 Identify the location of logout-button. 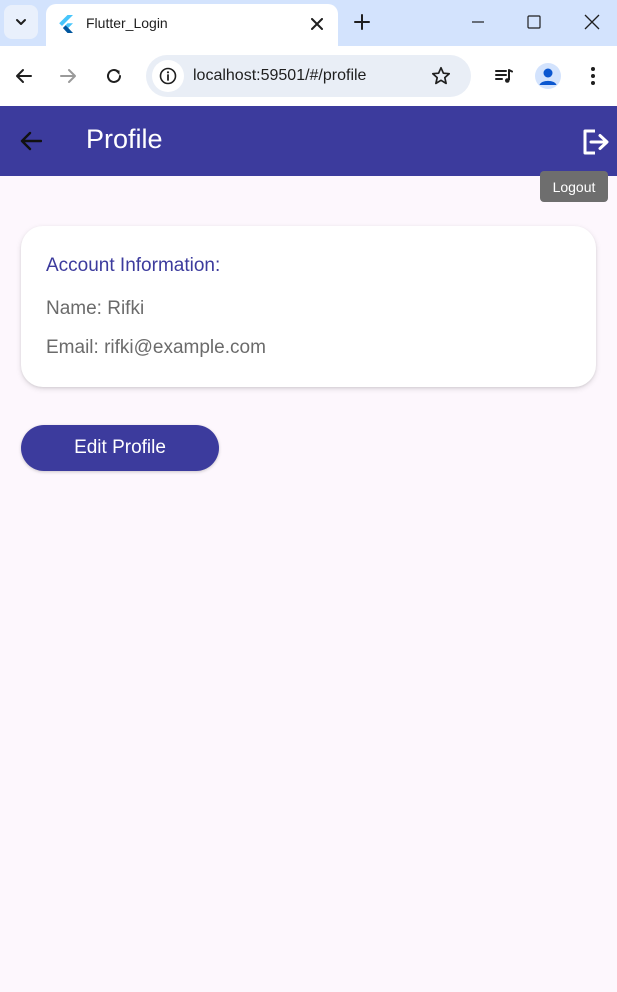
(596, 142).